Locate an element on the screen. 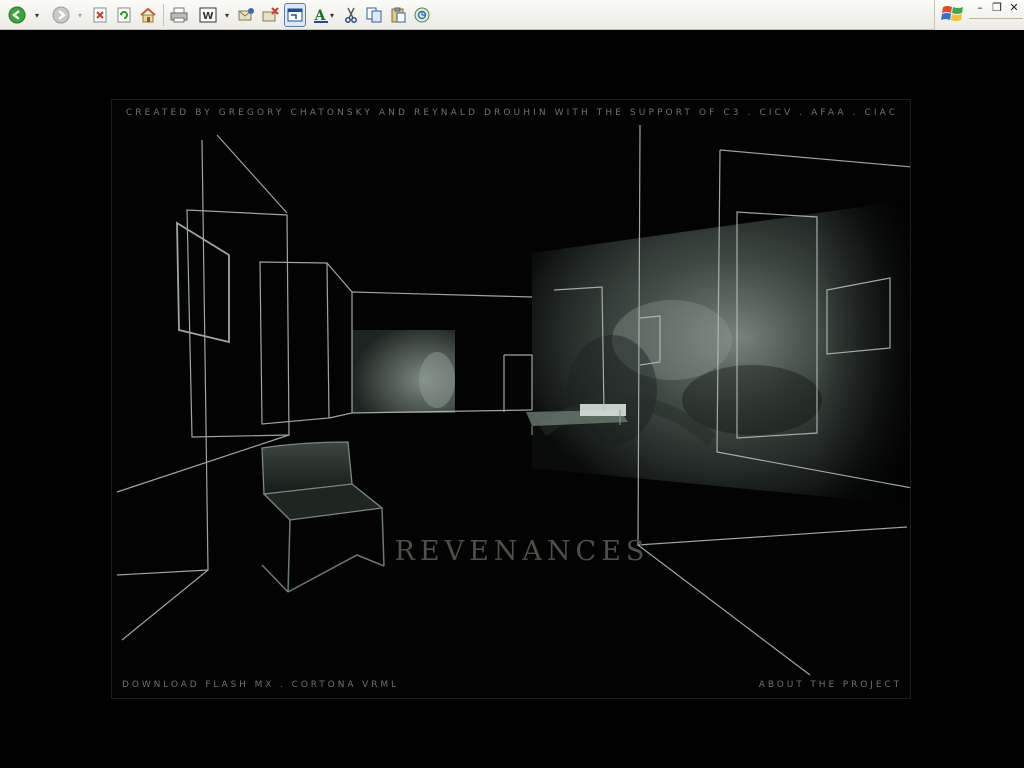 Image resolution: width=1024 pixels, height=768 pixels. paste-icon is located at coordinates (398, 15).